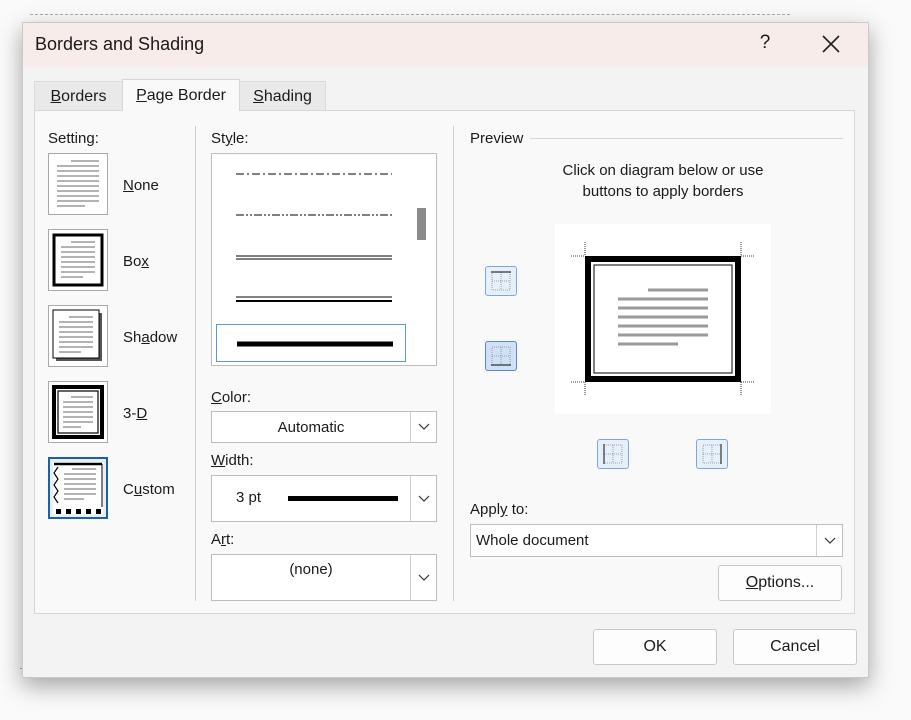 This screenshot has height=720, width=911. Describe the element at coordinates (84, 96) in the screenshot. I see `tab-borders-label: orders` at that location.